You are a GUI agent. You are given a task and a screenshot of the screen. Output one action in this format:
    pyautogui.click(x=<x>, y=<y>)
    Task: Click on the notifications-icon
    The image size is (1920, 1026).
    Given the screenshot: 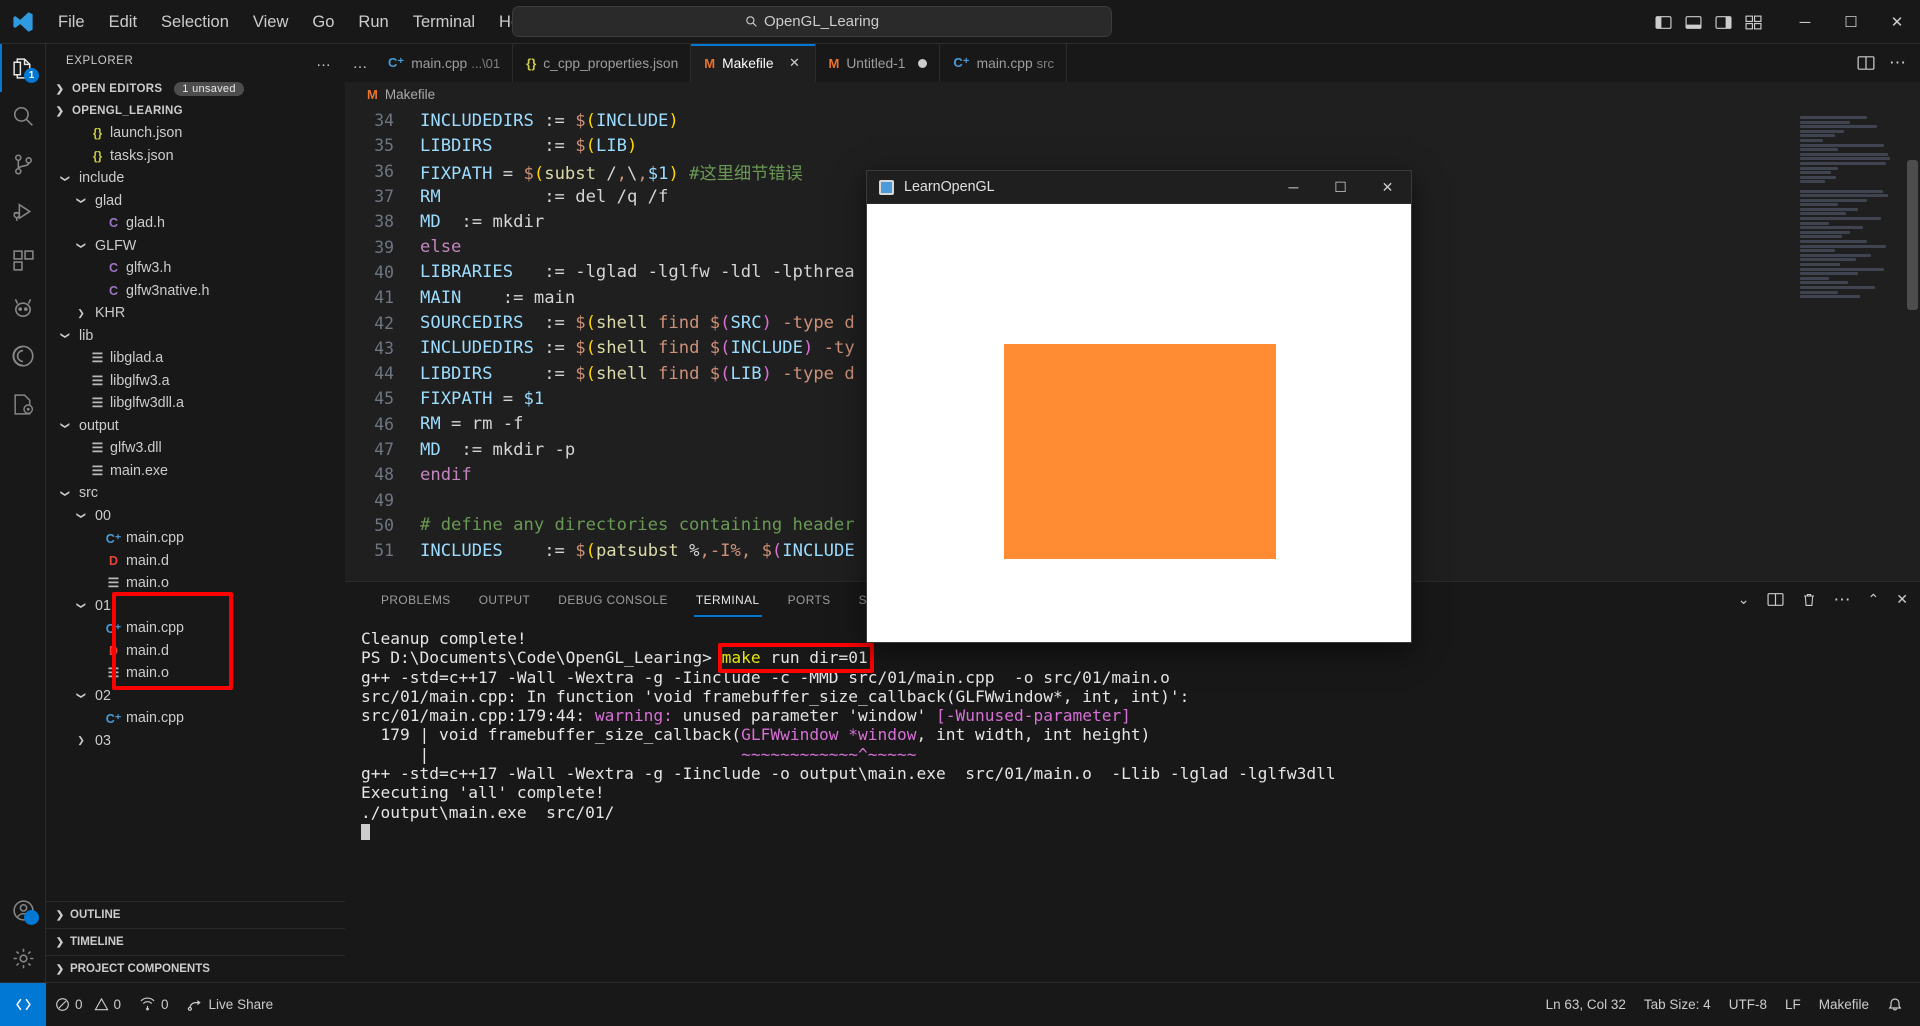 What is the action you would take?
    pyautogui.click(x=1895, y=1004)
    